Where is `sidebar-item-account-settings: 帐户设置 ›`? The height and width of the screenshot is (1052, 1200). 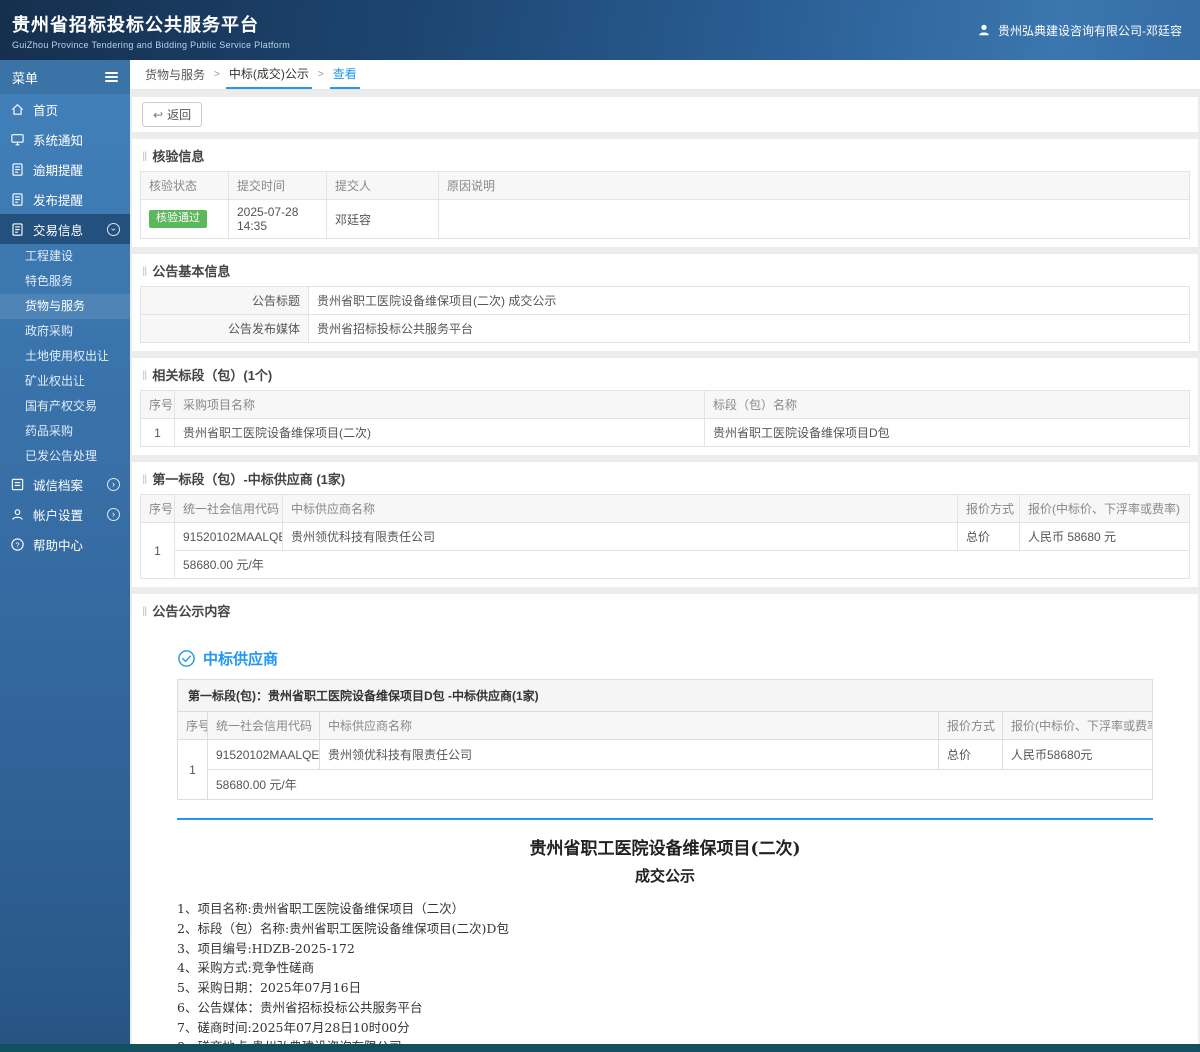 sidebar-item-account-settings: 帐户设置 › is located at coordinates (65, 514).